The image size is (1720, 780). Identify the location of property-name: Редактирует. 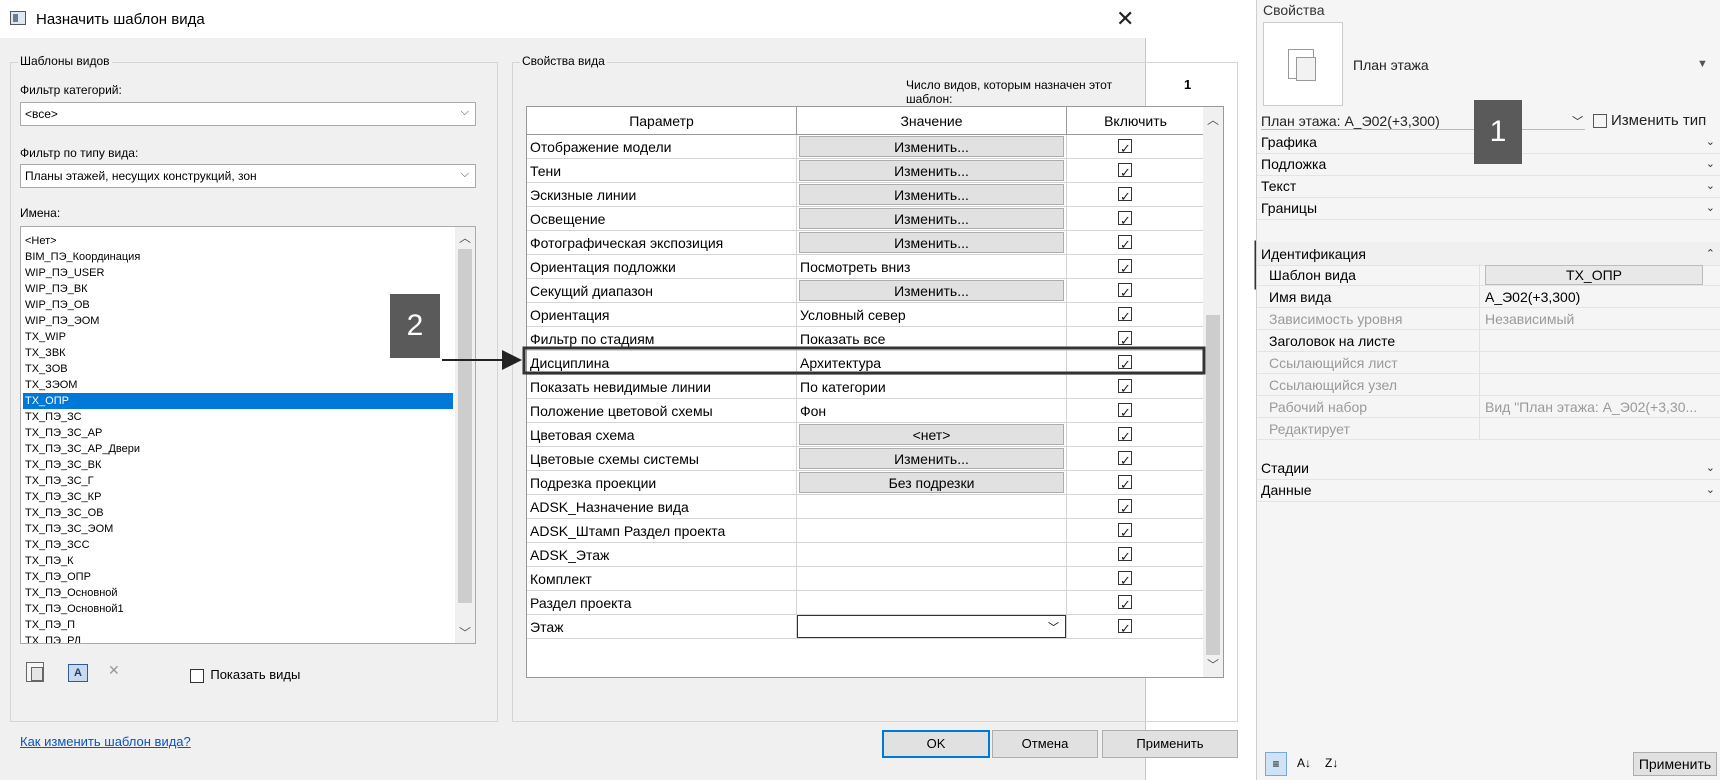
(1309, 429).